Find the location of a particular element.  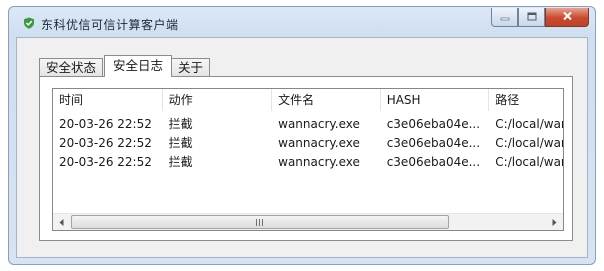

scrollbar-thumb is located at coordinates (260, 222).